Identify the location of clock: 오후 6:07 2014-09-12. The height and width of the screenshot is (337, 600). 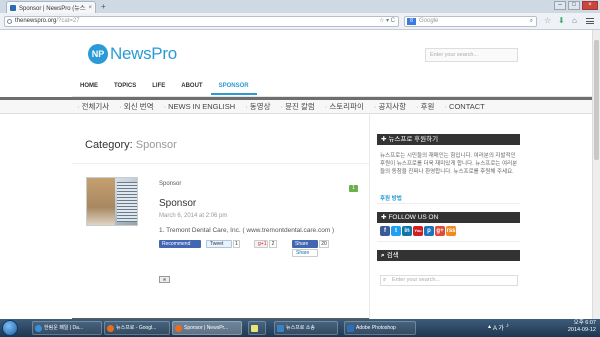
(582, 327).